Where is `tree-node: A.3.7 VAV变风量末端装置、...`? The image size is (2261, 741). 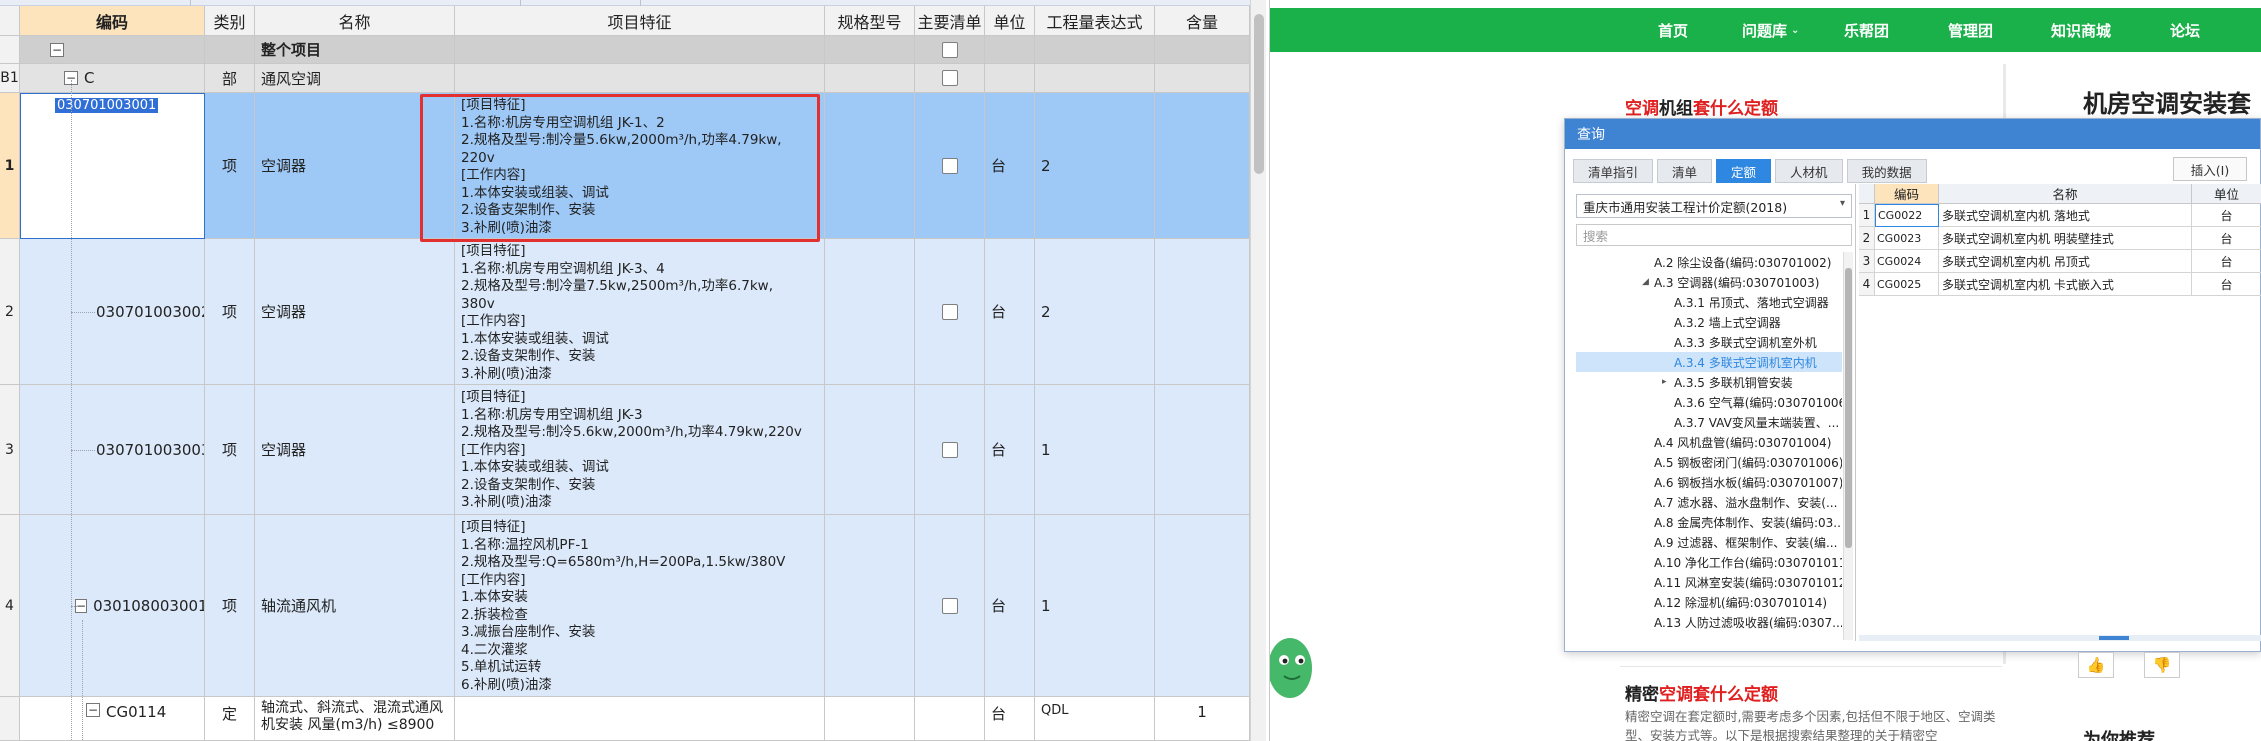 tree-node: A.3.7 VAV变风量末端装置、... is located at coordinates (1709, 422).